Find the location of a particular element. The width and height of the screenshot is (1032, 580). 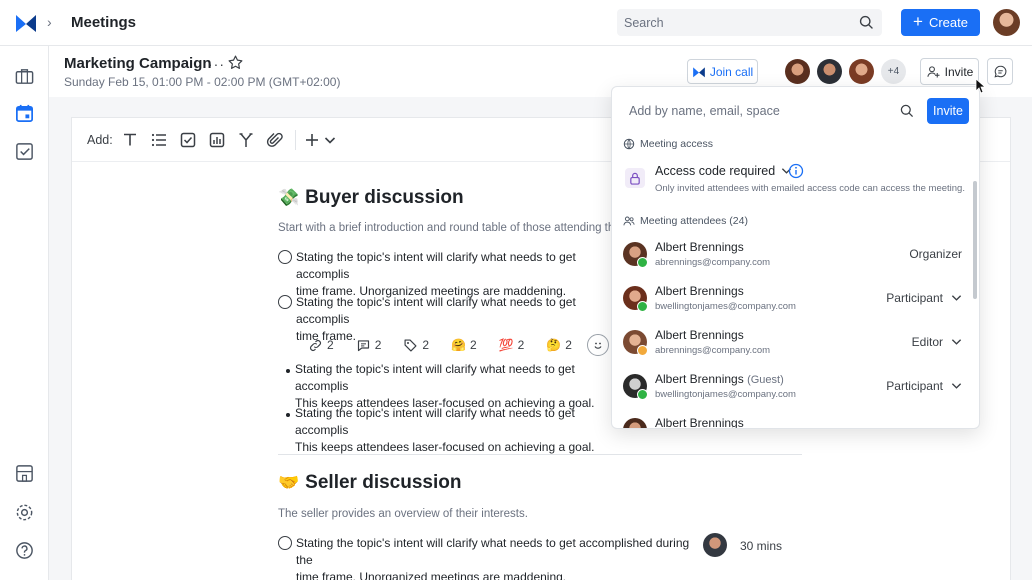

star-icon is located at coordinates (235, 62).